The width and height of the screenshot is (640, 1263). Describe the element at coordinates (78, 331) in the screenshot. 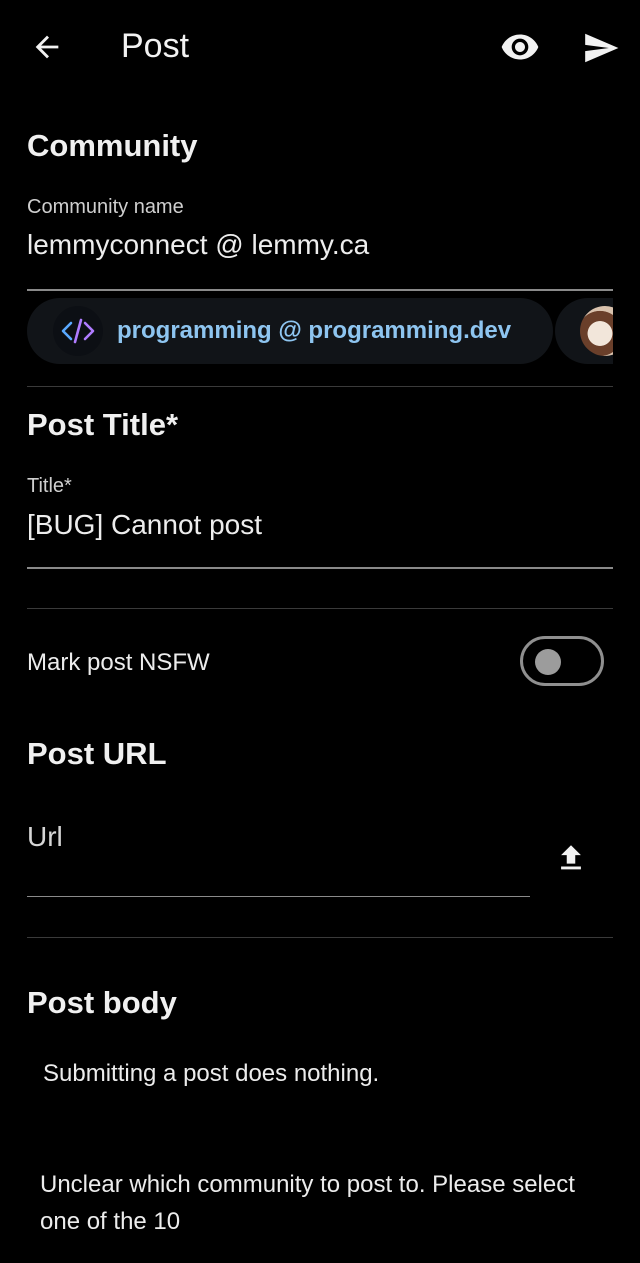

I see `code-icon` at that location.